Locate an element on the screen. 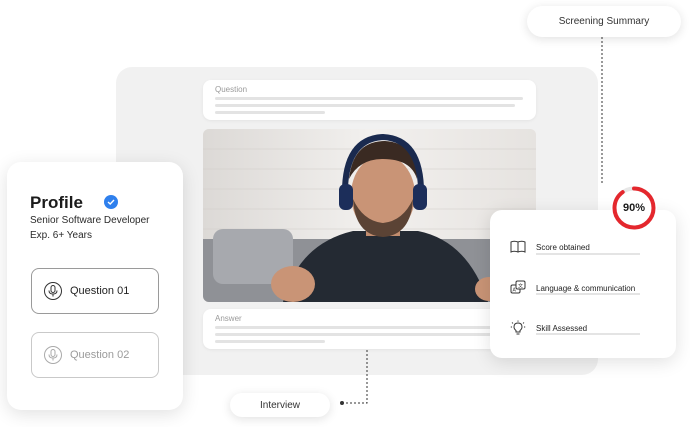 This screenshot has width=690, height=427. summary-item-language: 文 A Language & communication is located at coordinates (575, 288).